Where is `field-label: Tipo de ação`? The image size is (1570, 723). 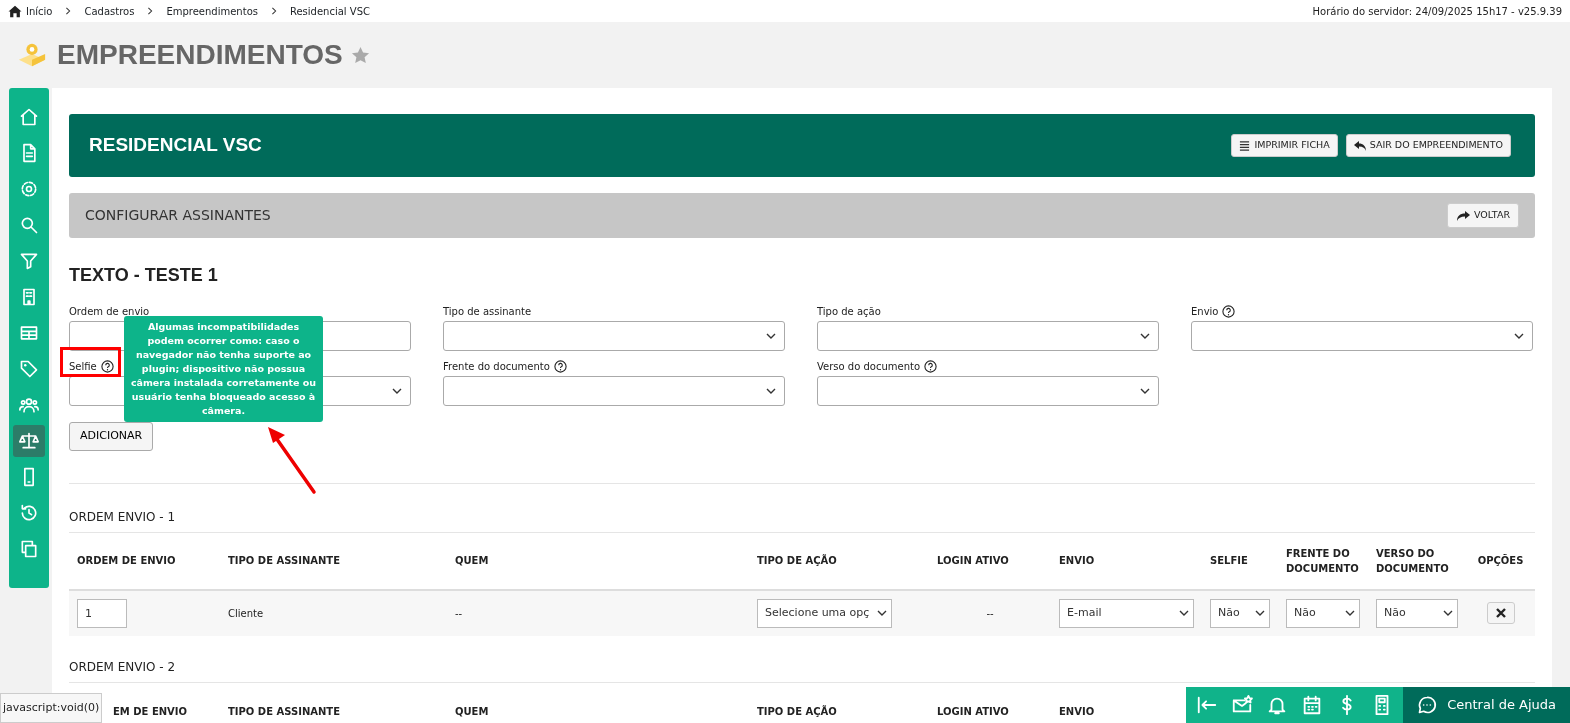
field-label: Tipo de ação is located at coordinates (849, 312).